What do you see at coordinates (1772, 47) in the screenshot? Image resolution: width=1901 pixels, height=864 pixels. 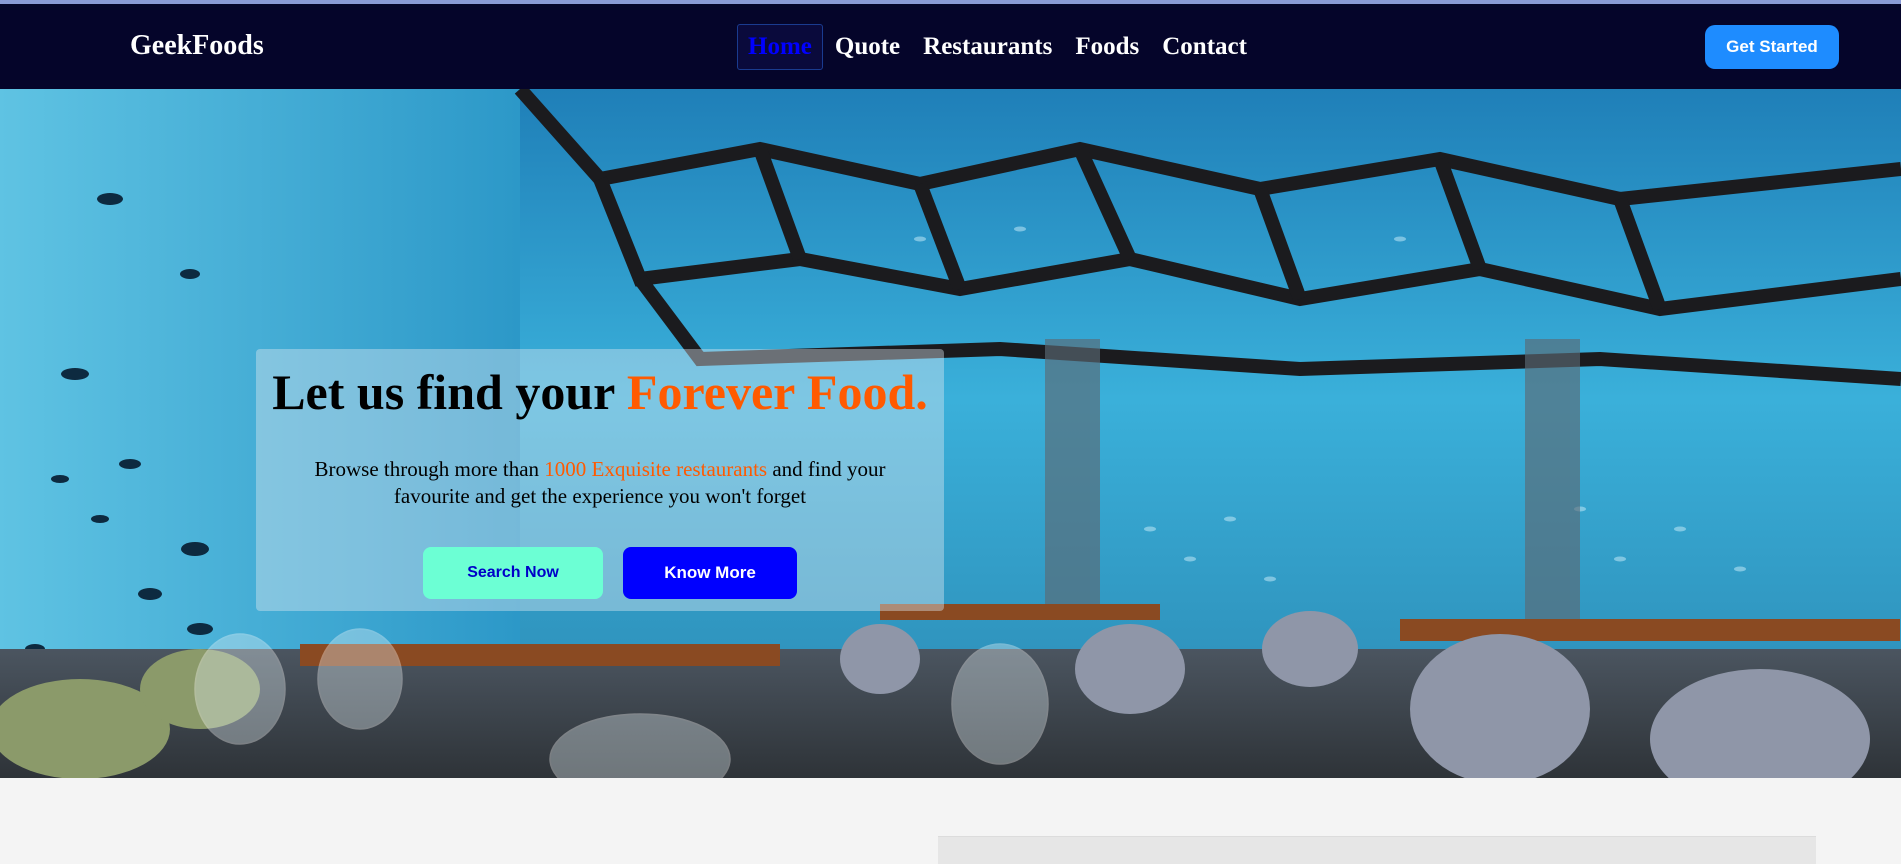 I see `get-started-button: Get Started` at bounding box center [1772, 47].